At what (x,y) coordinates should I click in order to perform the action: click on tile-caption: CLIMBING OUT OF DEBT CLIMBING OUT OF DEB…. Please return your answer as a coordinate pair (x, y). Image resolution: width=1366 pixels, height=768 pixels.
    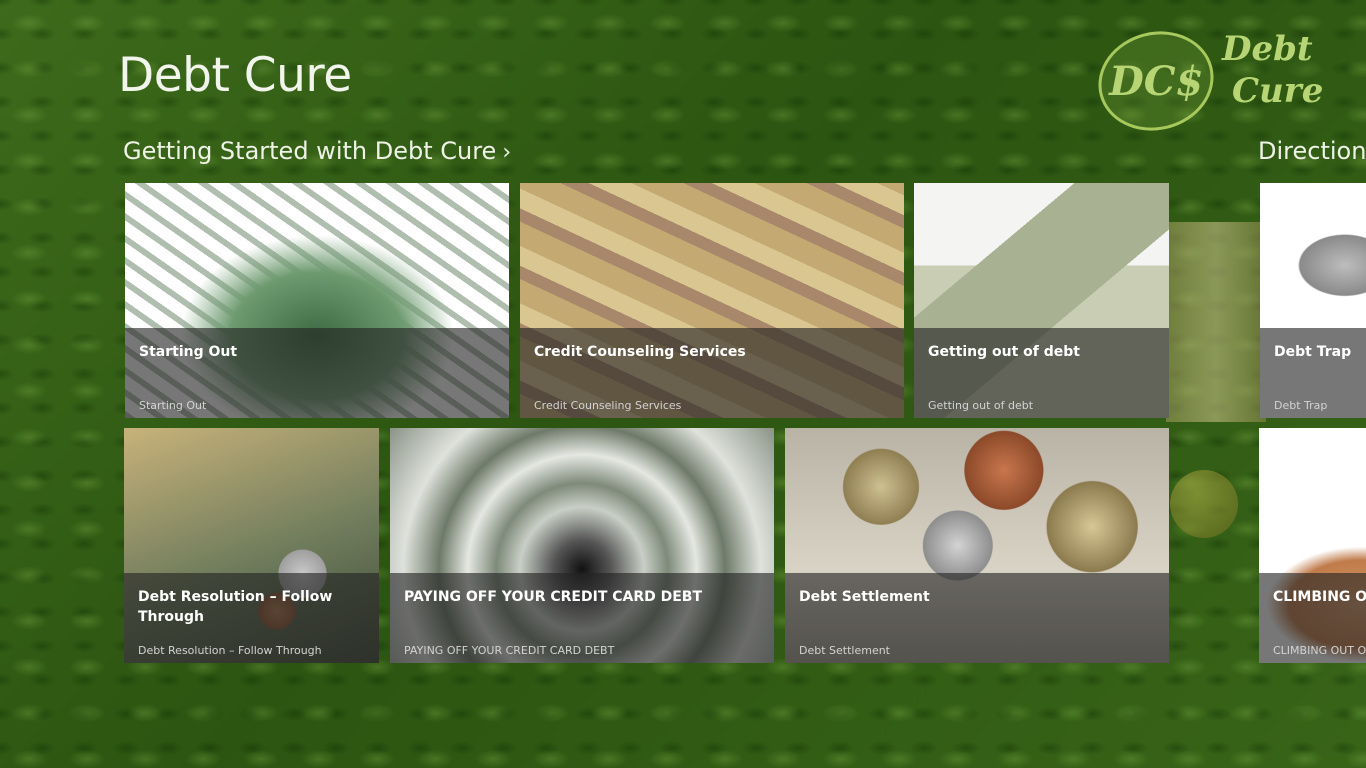
    Looking at the image, I should click on (1312, 618).